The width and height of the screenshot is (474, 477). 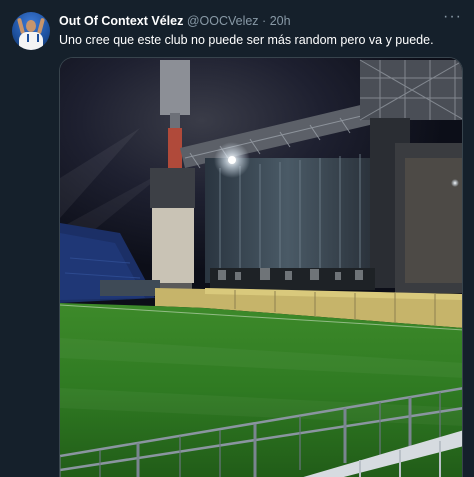 What do you see at coordinates (223, 21) in the screenshot?
I see `author-handle: @OOCVelez` at bounding box center [223, 21].